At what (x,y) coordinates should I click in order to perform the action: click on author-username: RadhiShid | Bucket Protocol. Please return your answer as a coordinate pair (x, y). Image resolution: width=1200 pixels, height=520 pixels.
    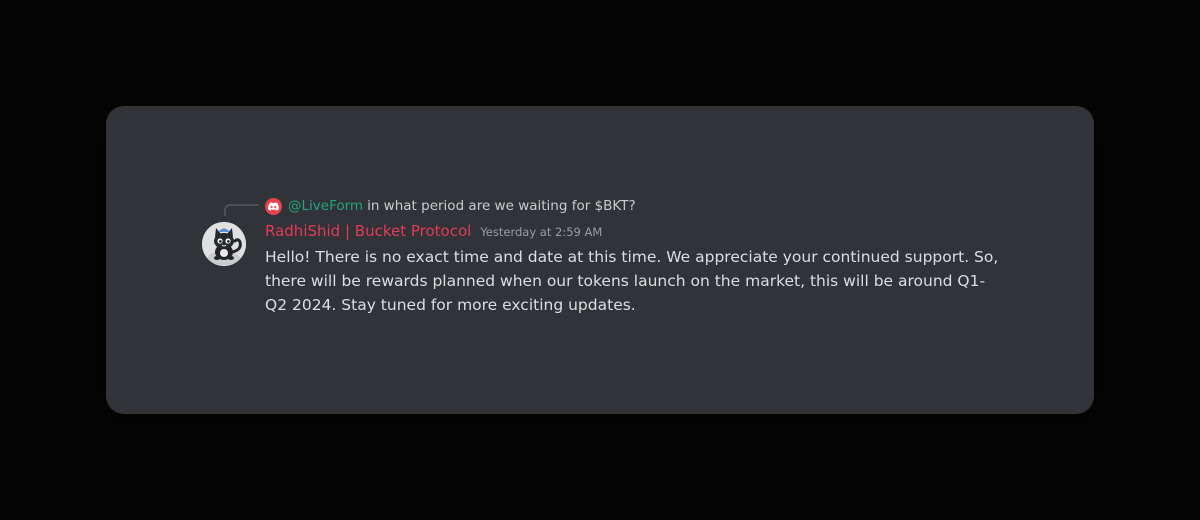
    Looking at the image, I should click on (368, 231).